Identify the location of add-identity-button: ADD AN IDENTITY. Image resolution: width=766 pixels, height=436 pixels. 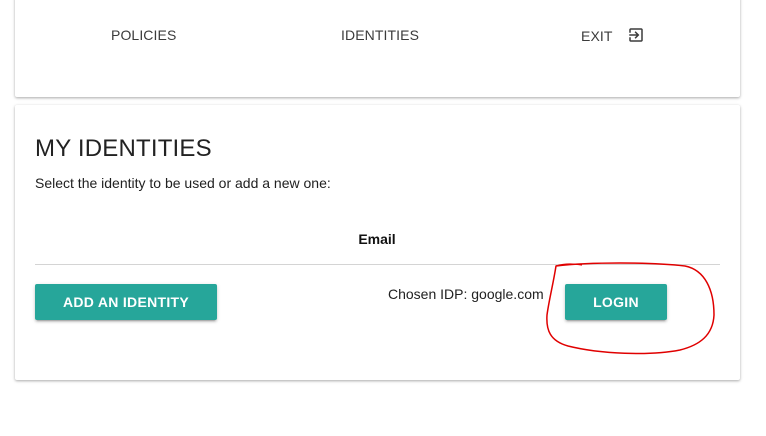
(126, 302).